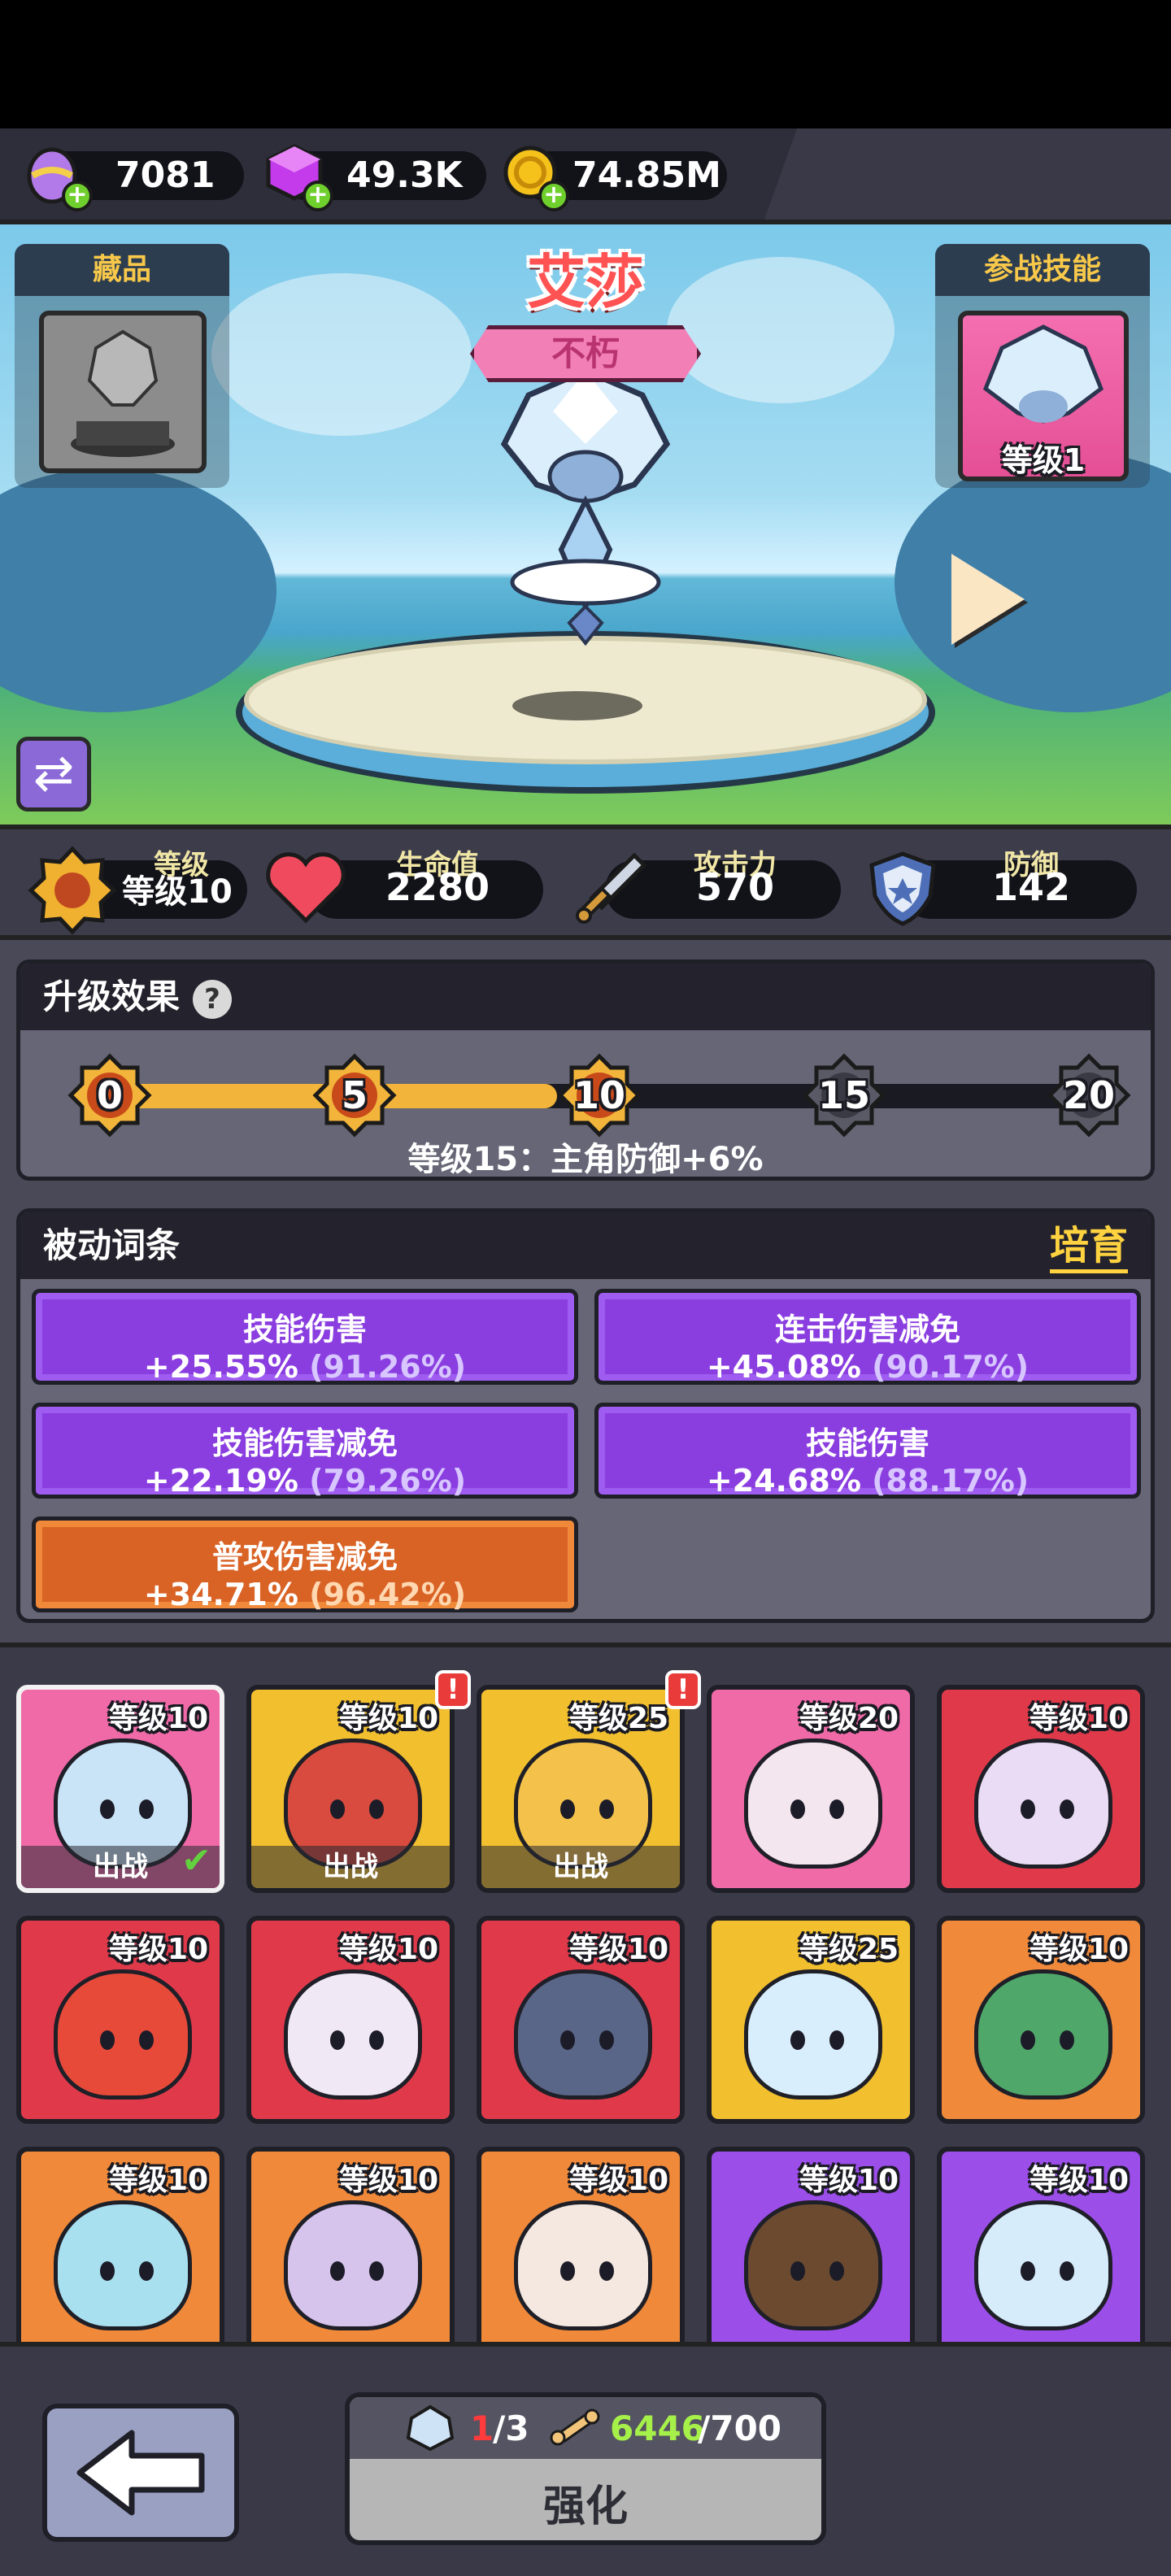  What do you see at coordinates (305, 1443) in the screenshot?
I see `affix-name: 技能伤害减免` at bounding box center [305, 1443].